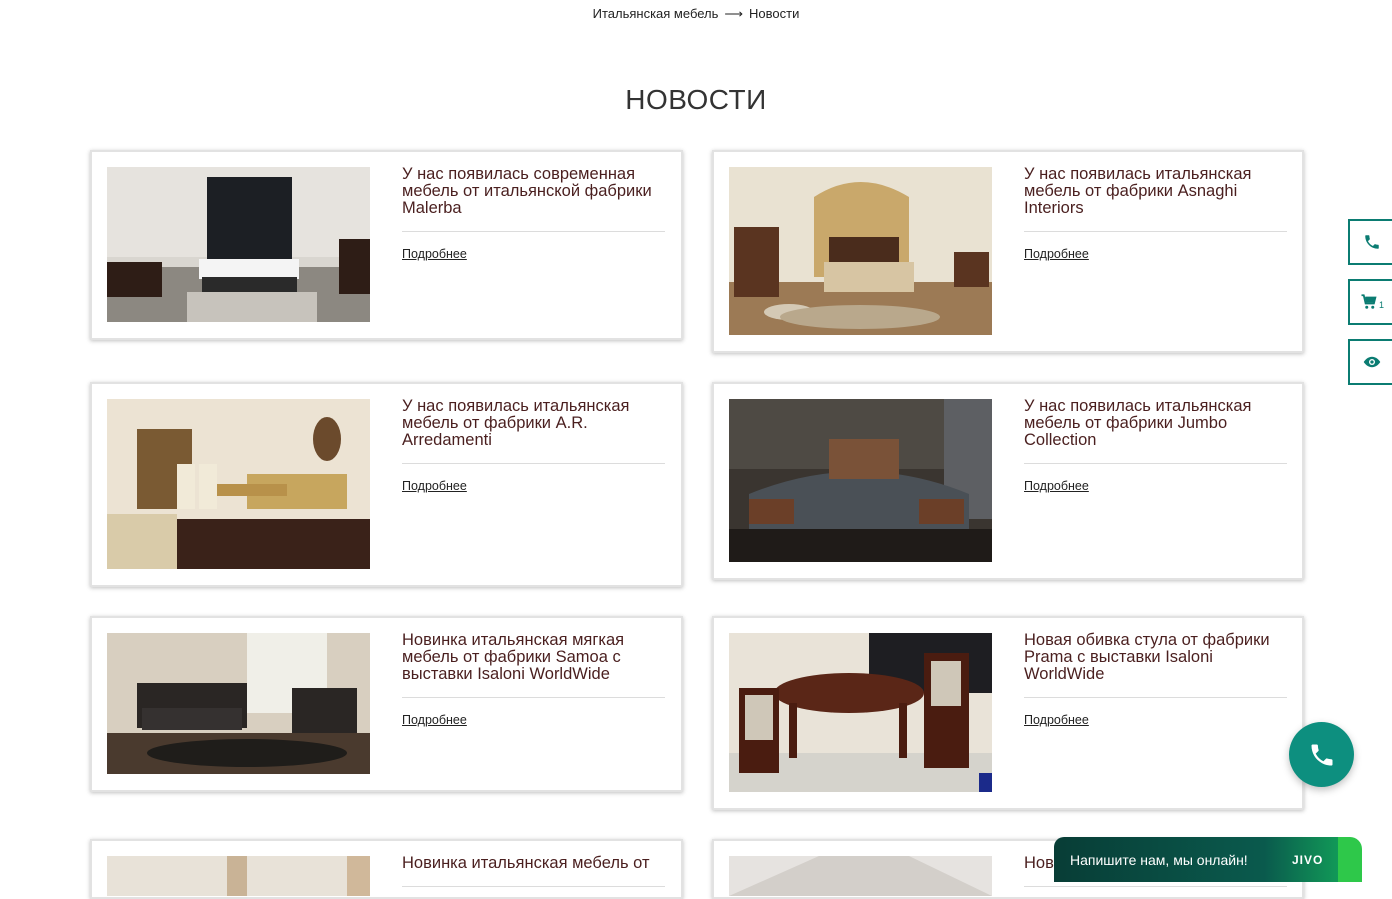  Describe the element at coordinates (1308, 859) in the screenshot. I see `jivo-logo: JIVO` at that location.